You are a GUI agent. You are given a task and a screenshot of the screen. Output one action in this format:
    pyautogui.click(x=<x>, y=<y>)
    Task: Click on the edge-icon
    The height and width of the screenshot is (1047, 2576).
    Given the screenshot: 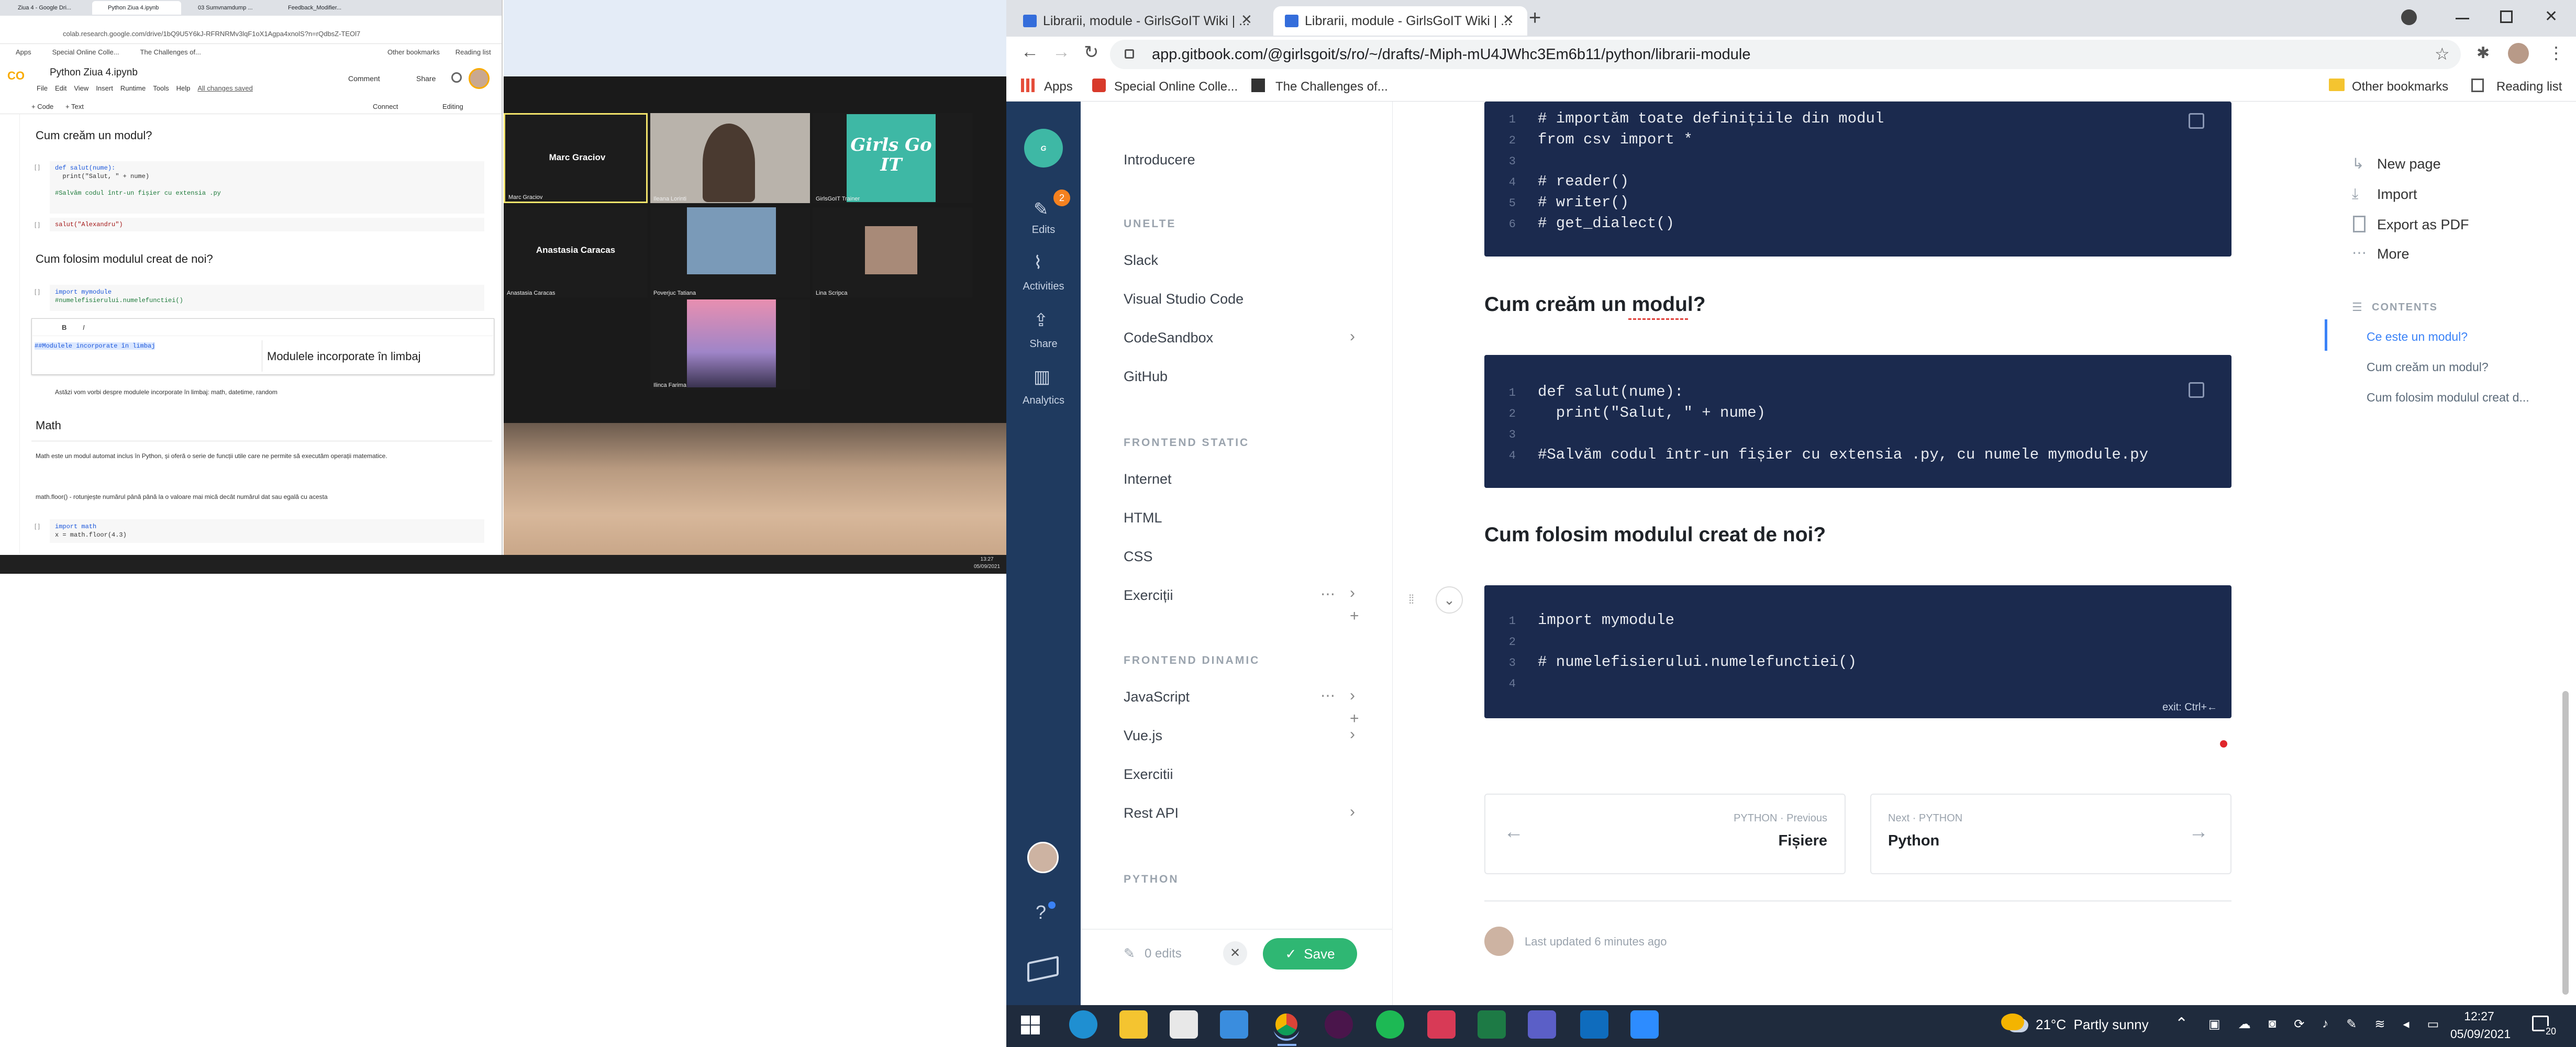 What is the action you would take?
    pyautogui.click(x=1083, y=1024)
    